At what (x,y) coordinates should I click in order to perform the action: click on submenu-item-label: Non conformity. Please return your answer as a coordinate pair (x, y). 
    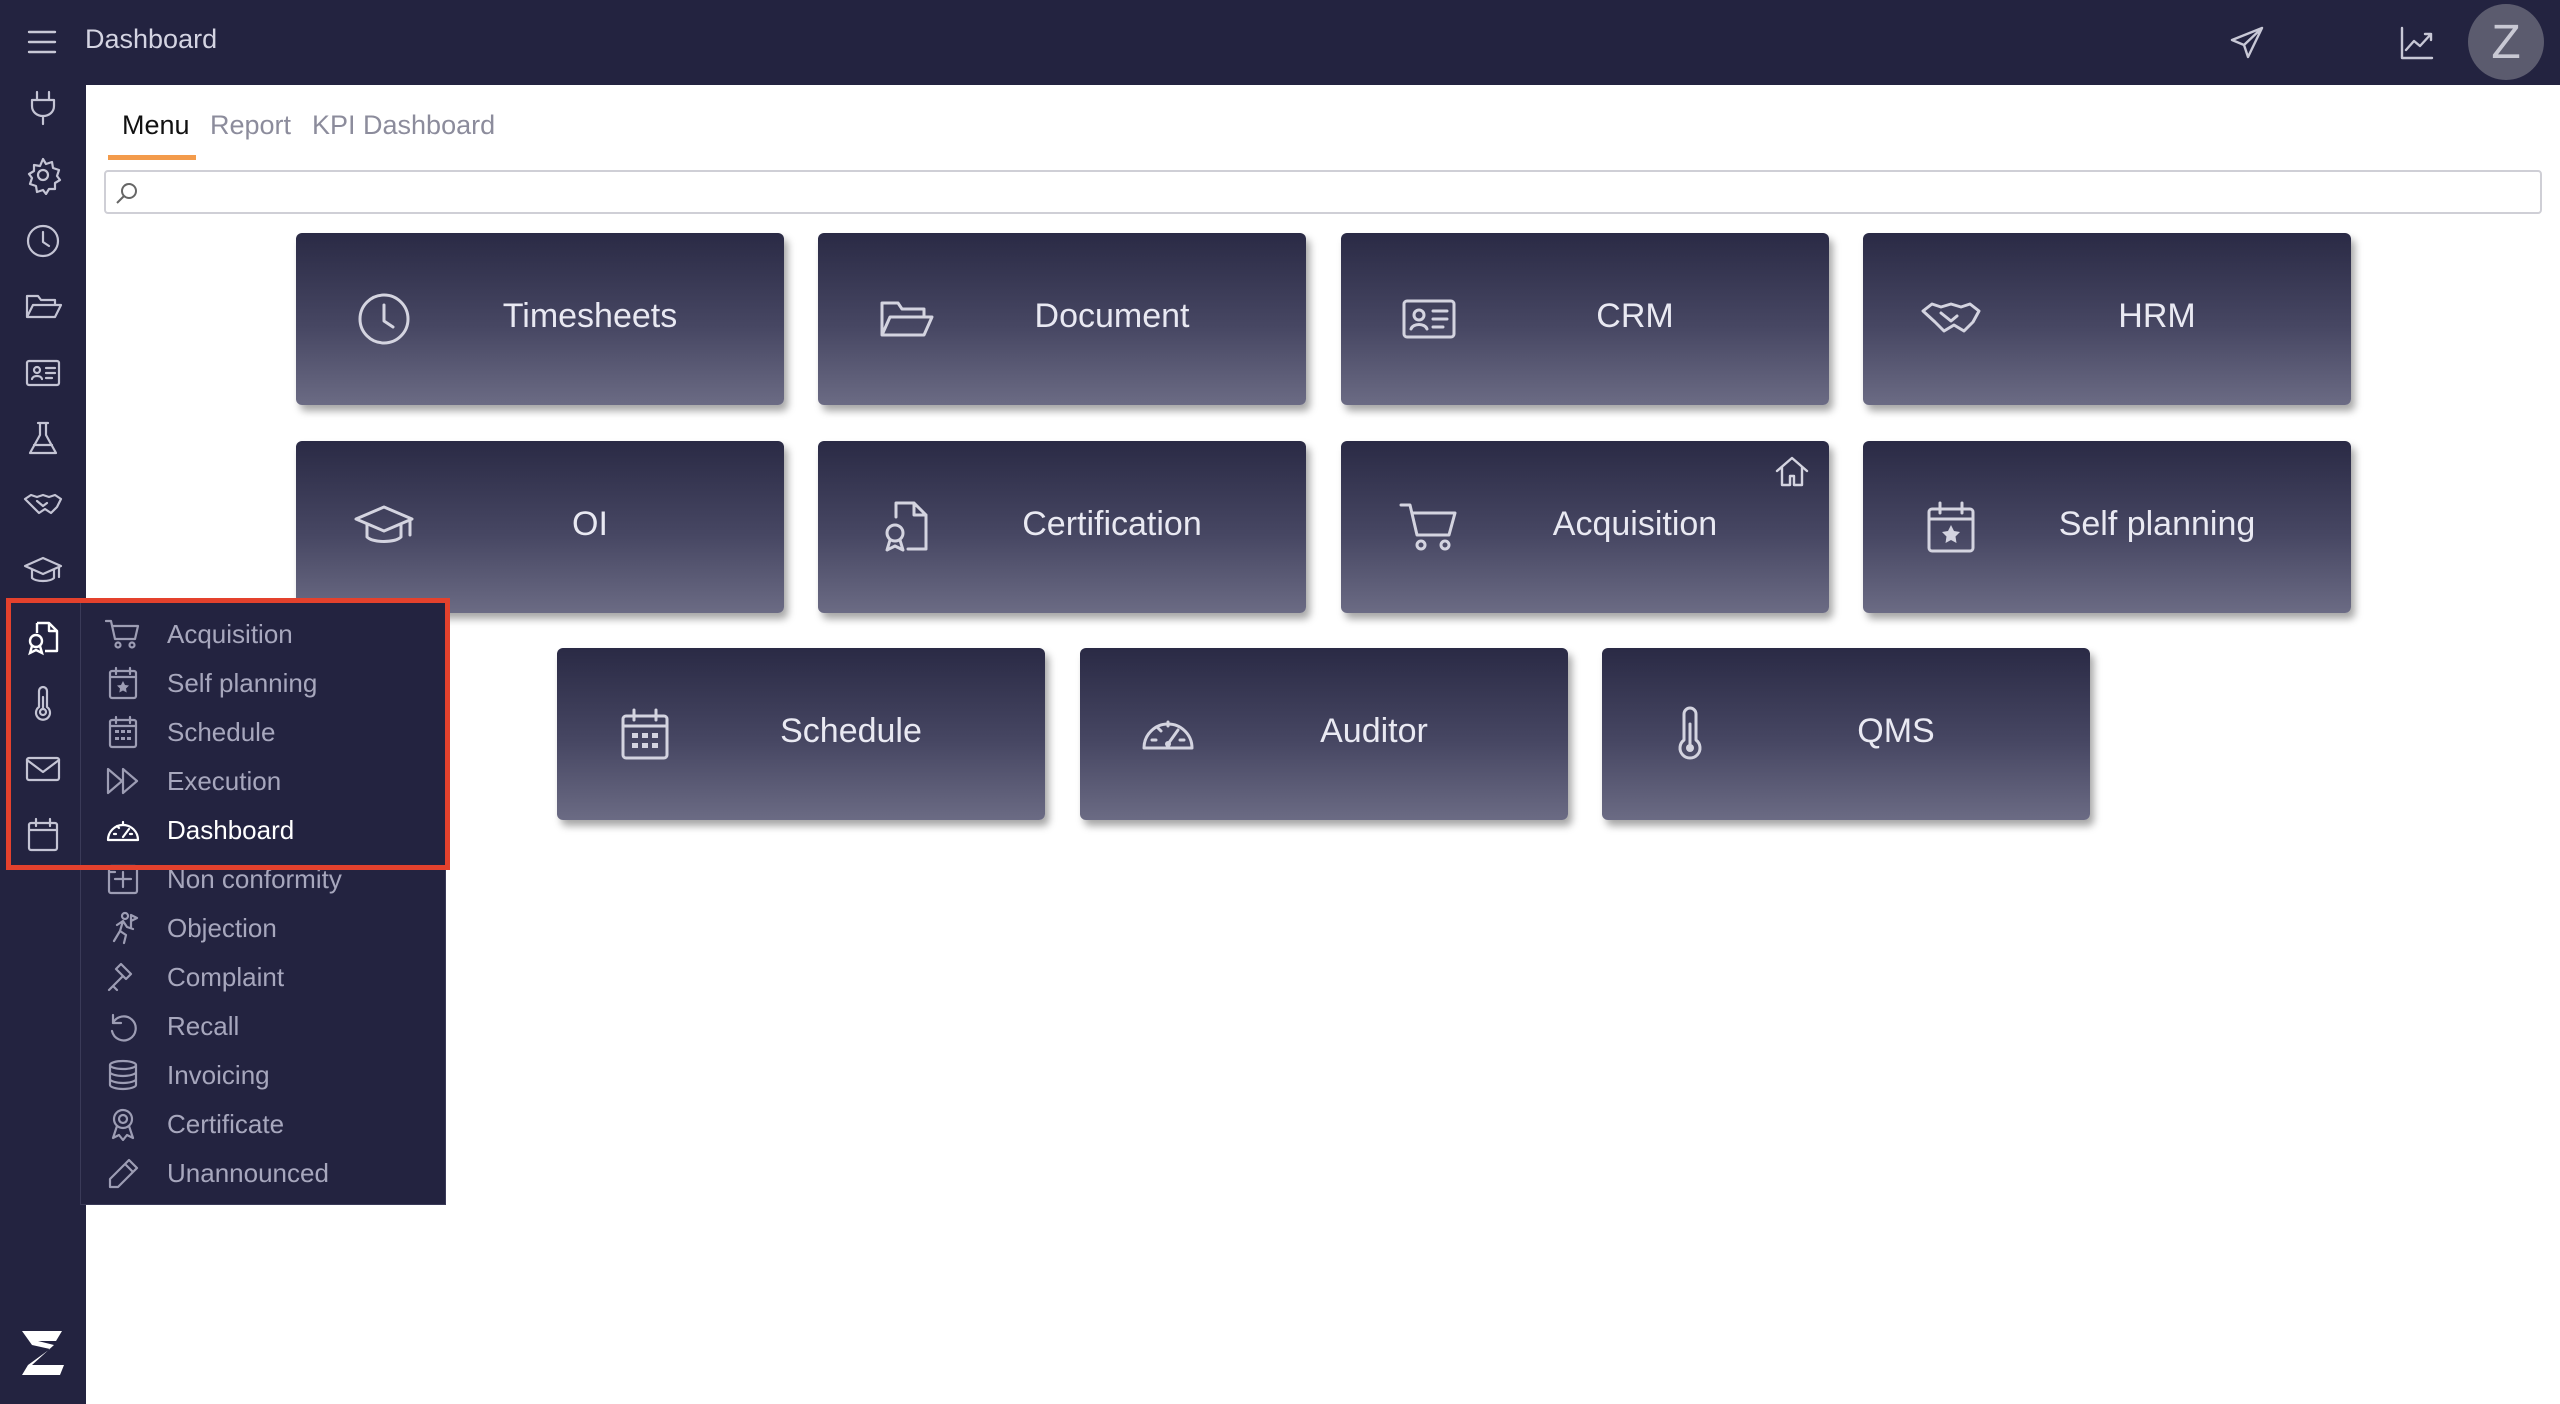
    Looking at the image, I should click on (254, 879).